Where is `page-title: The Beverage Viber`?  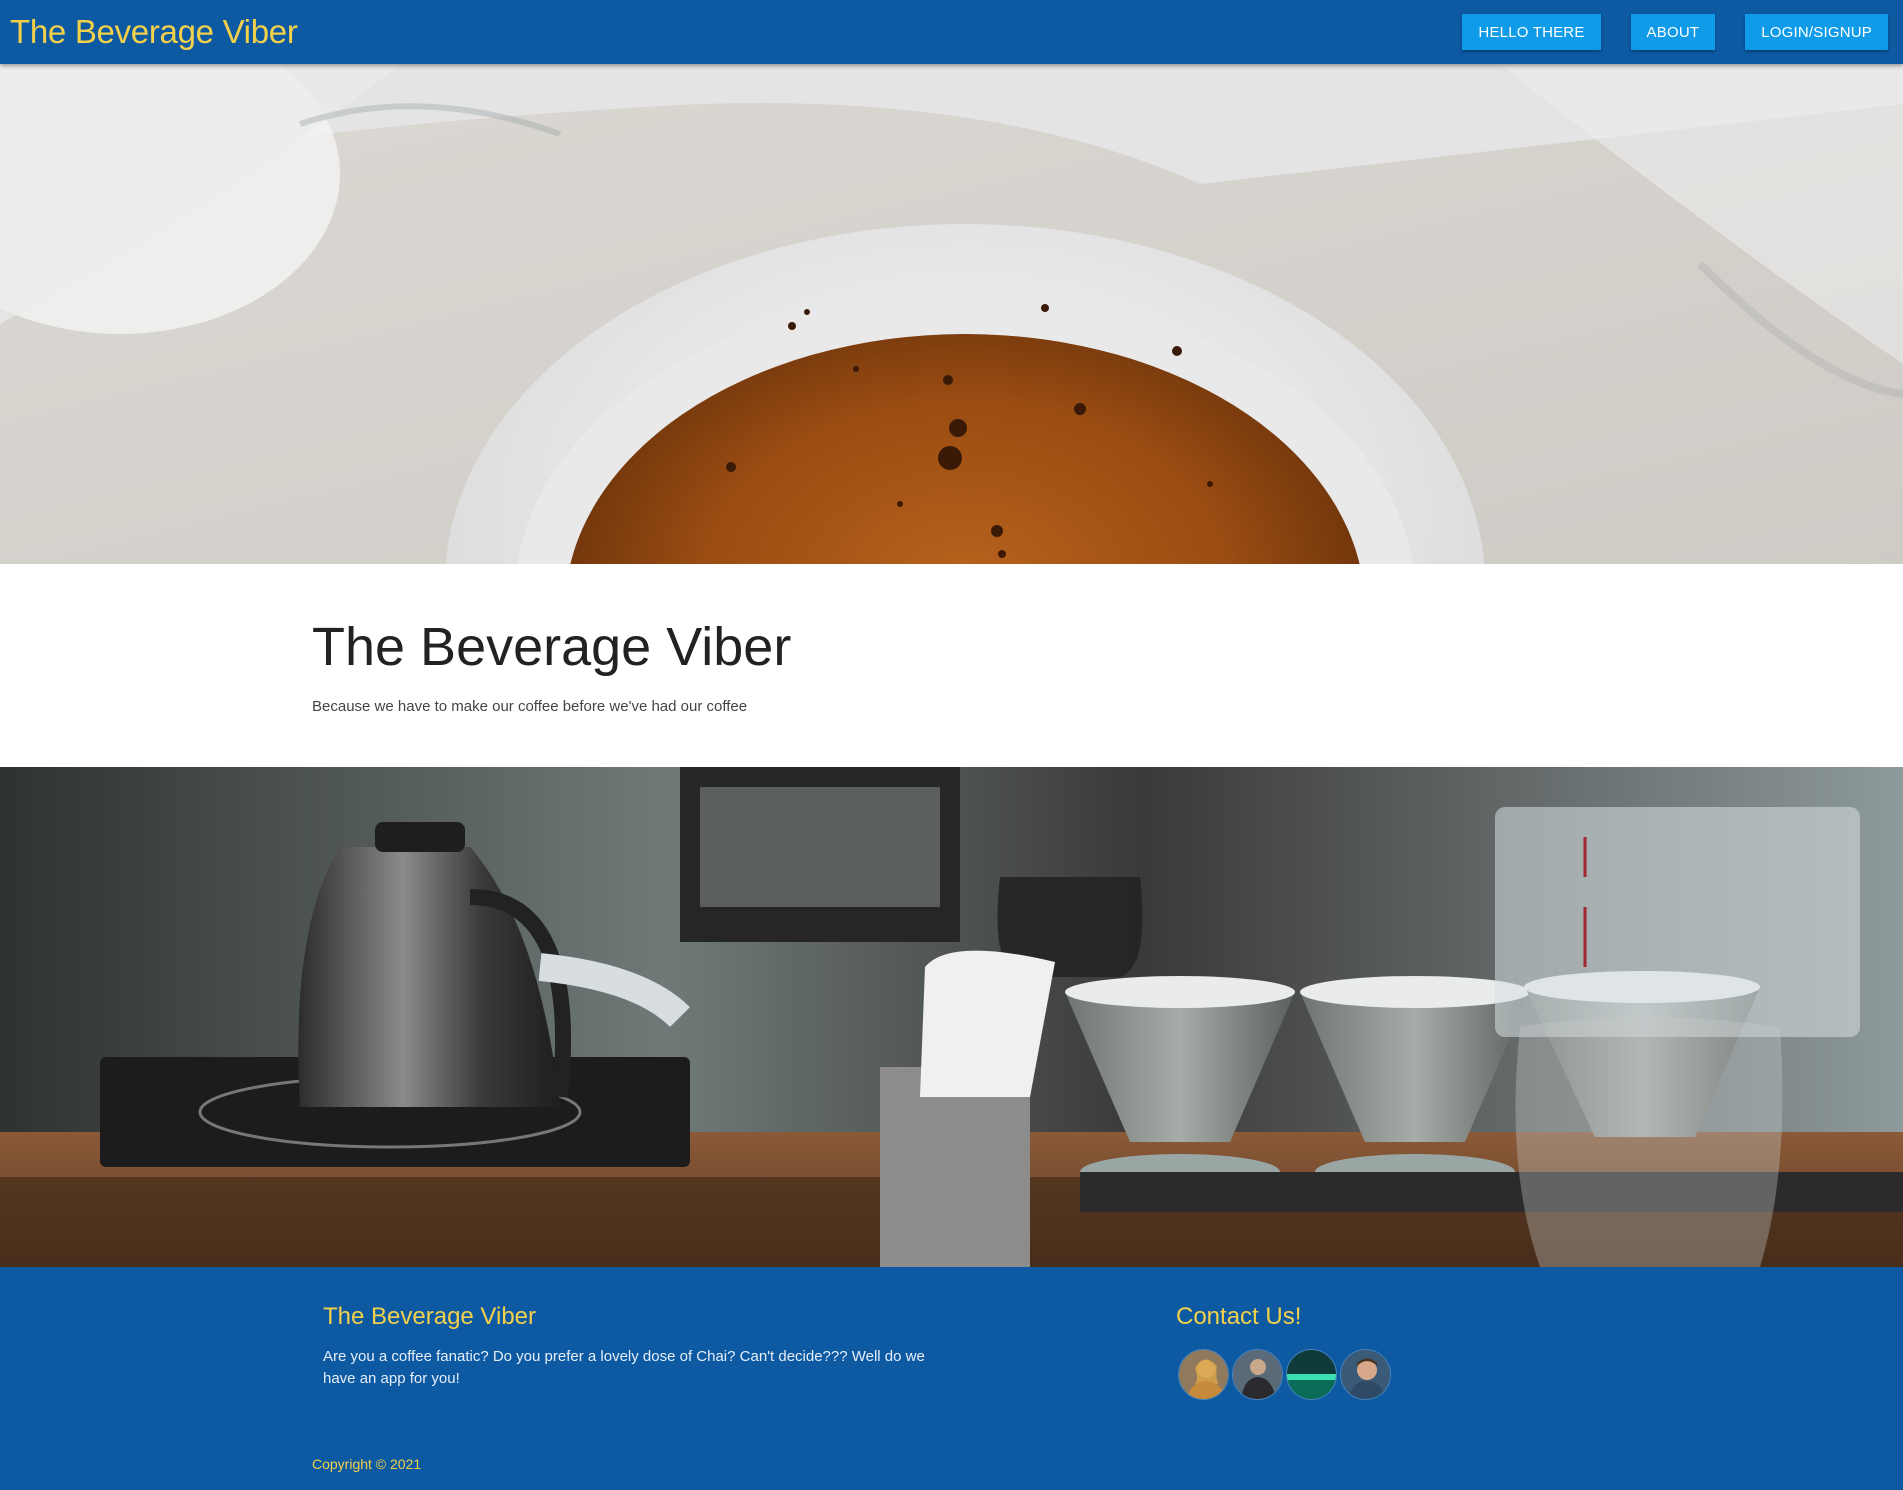
page-title: The Beverage Viber is located at coordinates (552, 647).